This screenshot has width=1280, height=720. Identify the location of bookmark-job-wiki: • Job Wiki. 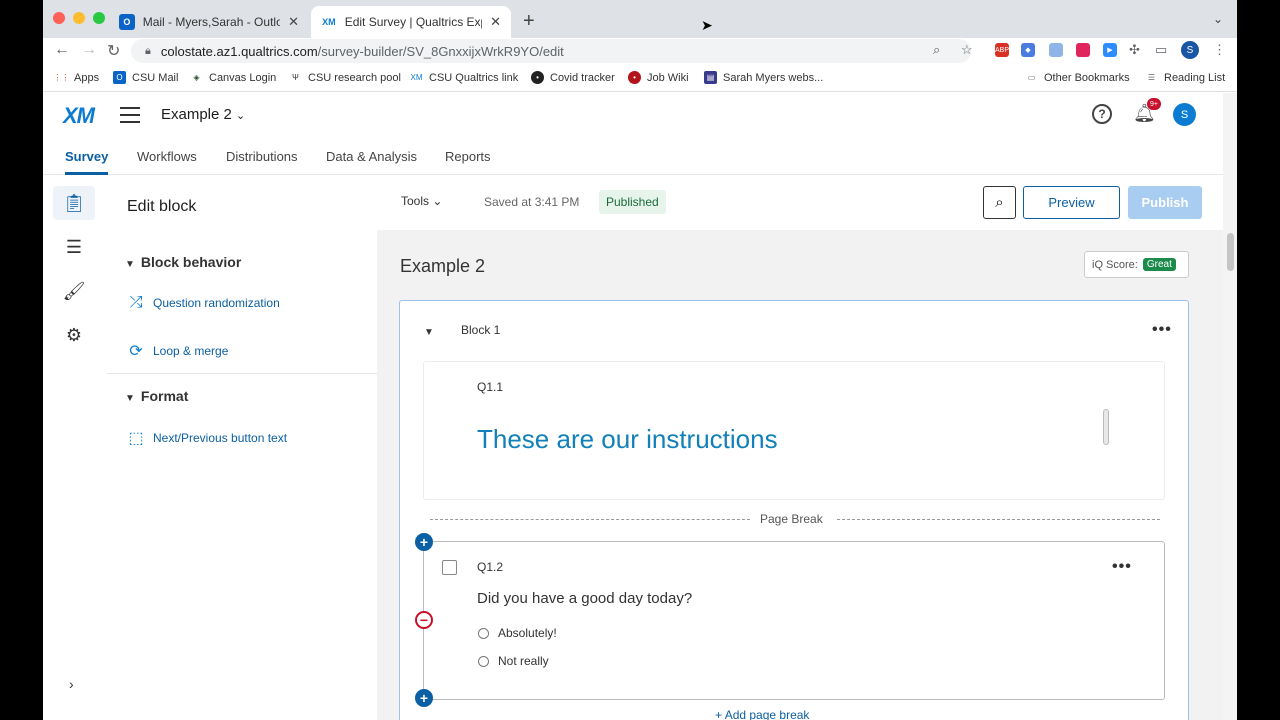
(658, 77).